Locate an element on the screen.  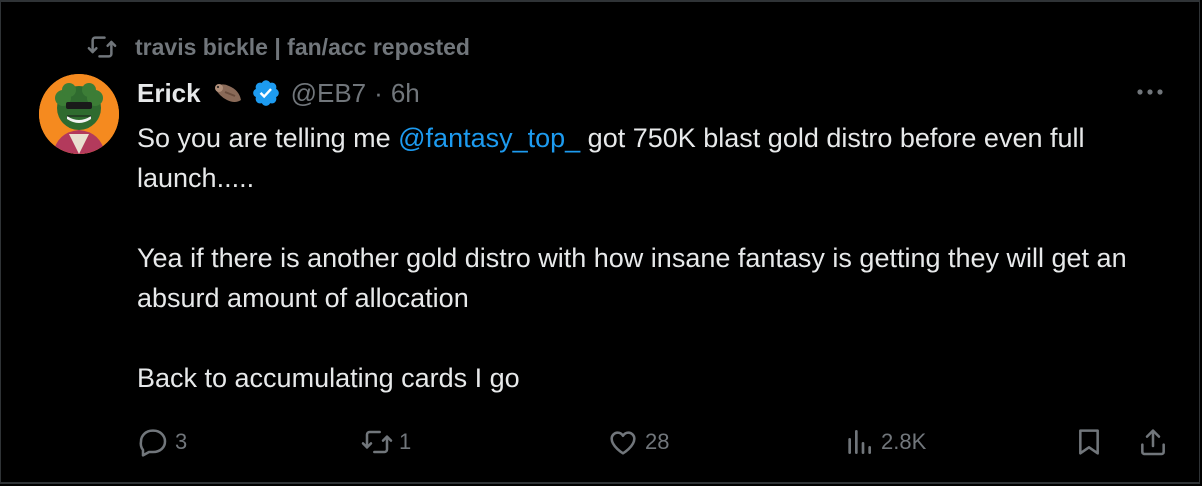
repost-action-icon is located at coordinates (377, 442).